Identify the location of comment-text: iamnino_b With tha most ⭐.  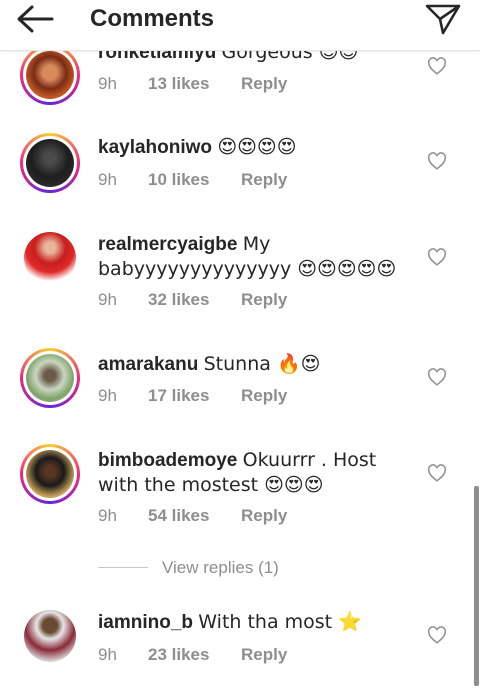
(255, 622).